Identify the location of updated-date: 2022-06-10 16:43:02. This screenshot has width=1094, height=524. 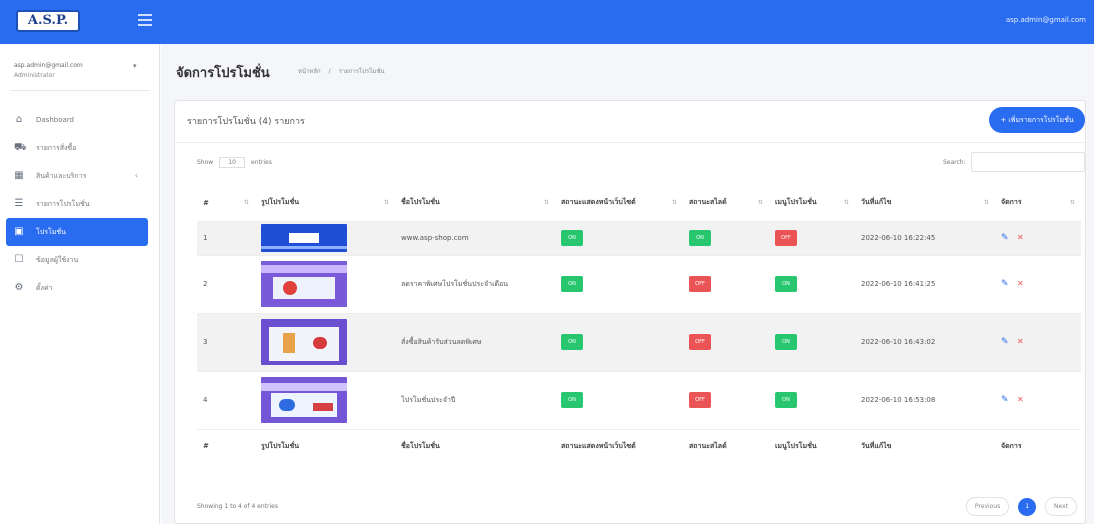
(925, 342).